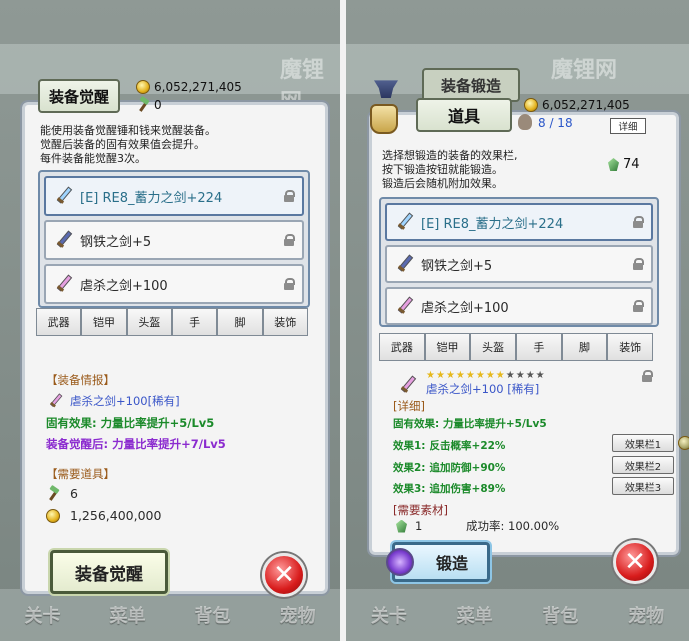 The width and height of the screenshot is (689, 641). What do you see at coordinates (212, 616) in the screenshot?
I see `bg-nav-item: 背包` at bounding box center [212, 616].